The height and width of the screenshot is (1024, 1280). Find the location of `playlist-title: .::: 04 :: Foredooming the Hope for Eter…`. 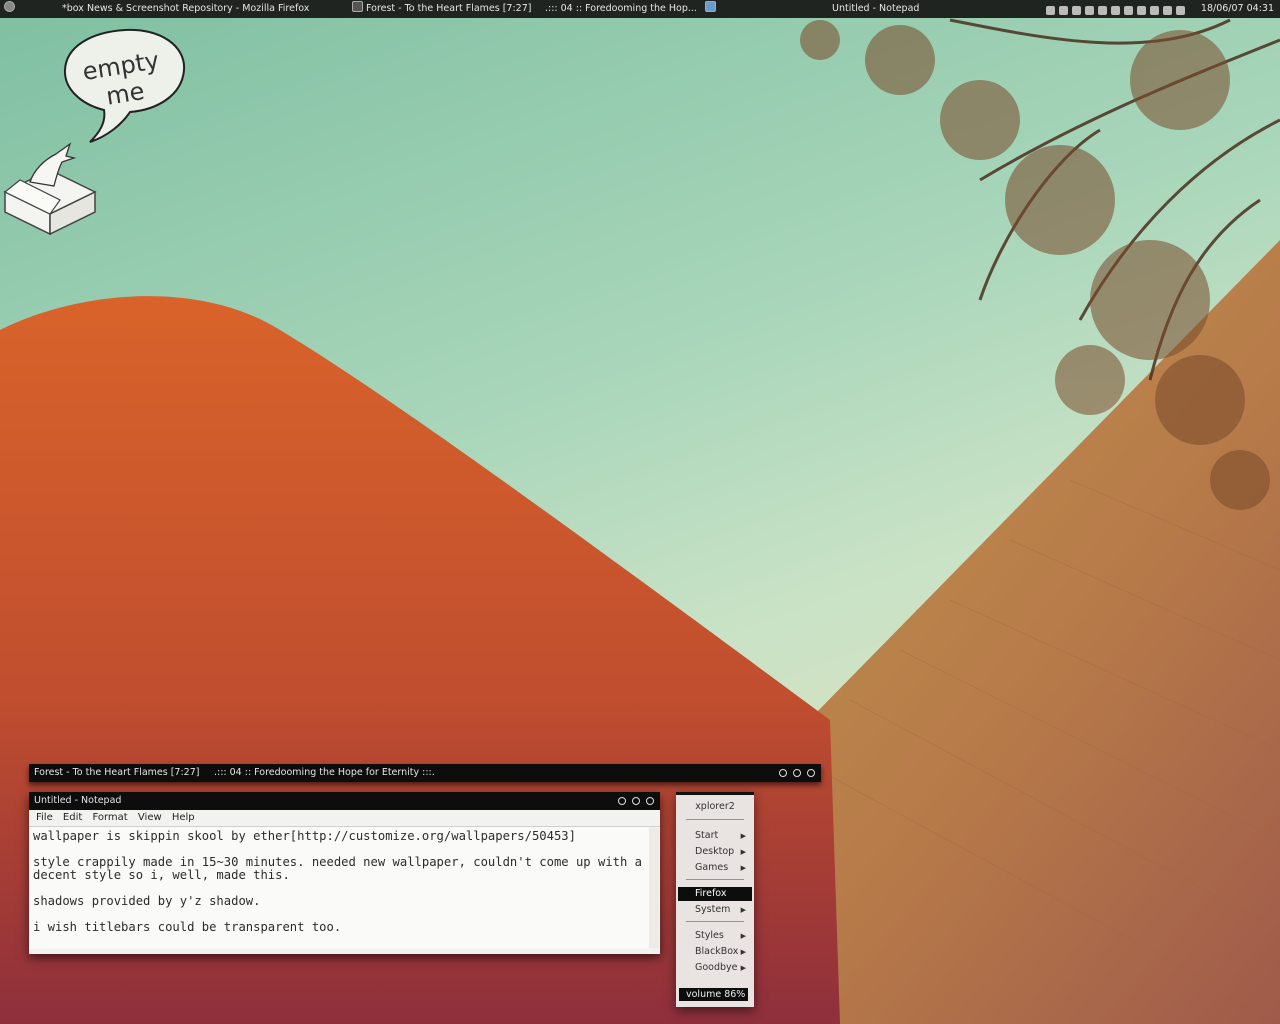

playlist-title: .::: 04 :: Foredooming the Hope for Eter… is located at coordinates (324, 772).